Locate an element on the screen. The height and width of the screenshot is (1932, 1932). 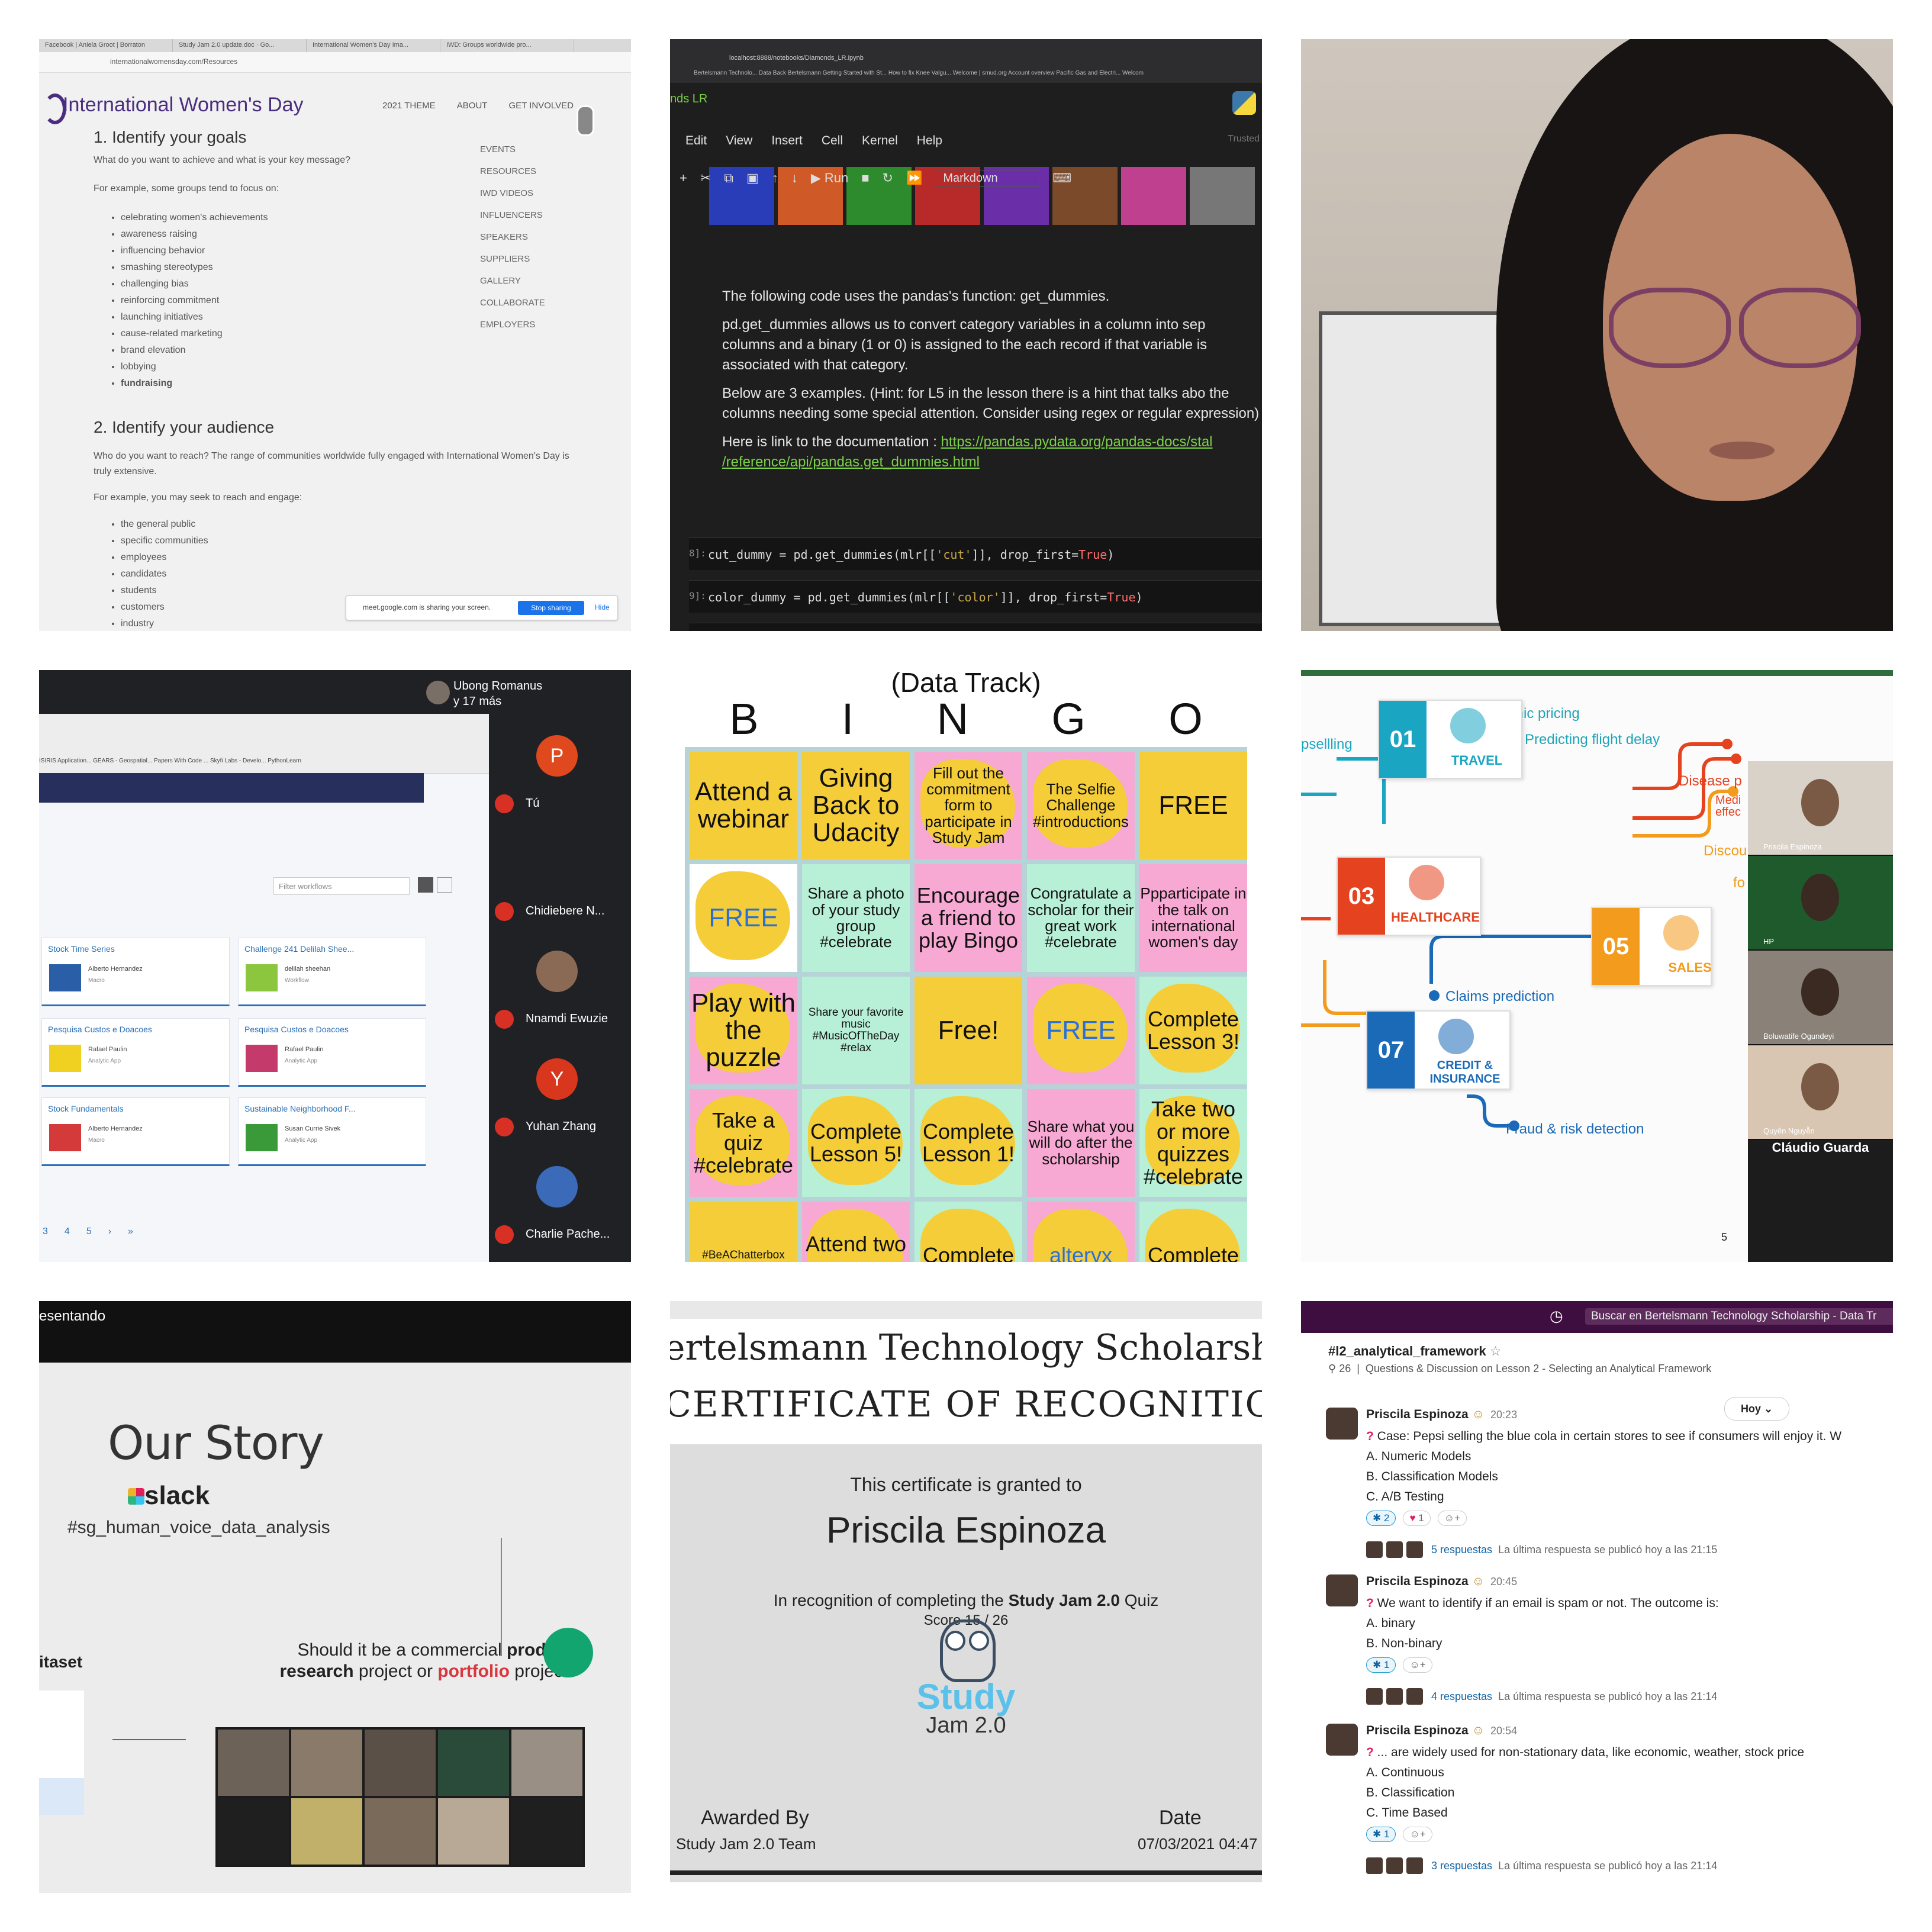
bingo-cell: Free! is located at coordinates (969, 1030).